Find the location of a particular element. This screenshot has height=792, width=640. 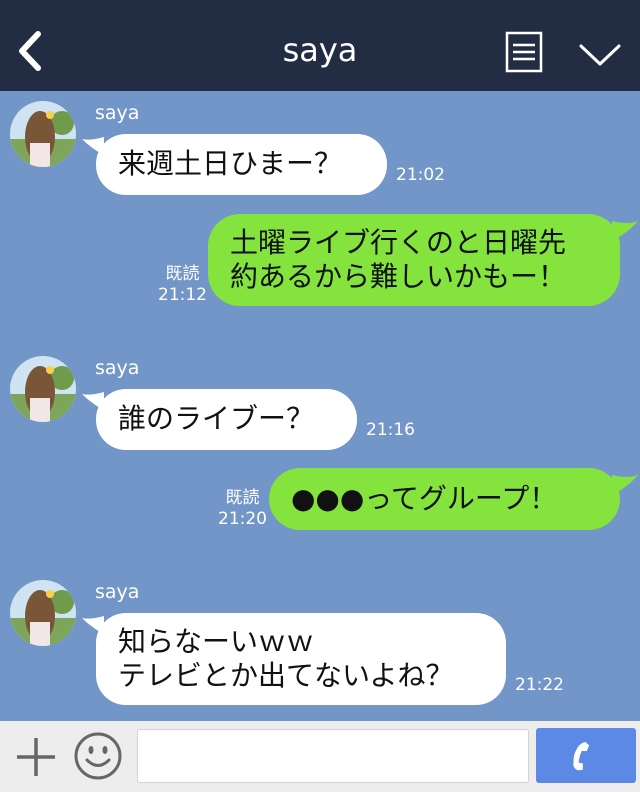

chat-header: saya is located at coordinates (320, 45).